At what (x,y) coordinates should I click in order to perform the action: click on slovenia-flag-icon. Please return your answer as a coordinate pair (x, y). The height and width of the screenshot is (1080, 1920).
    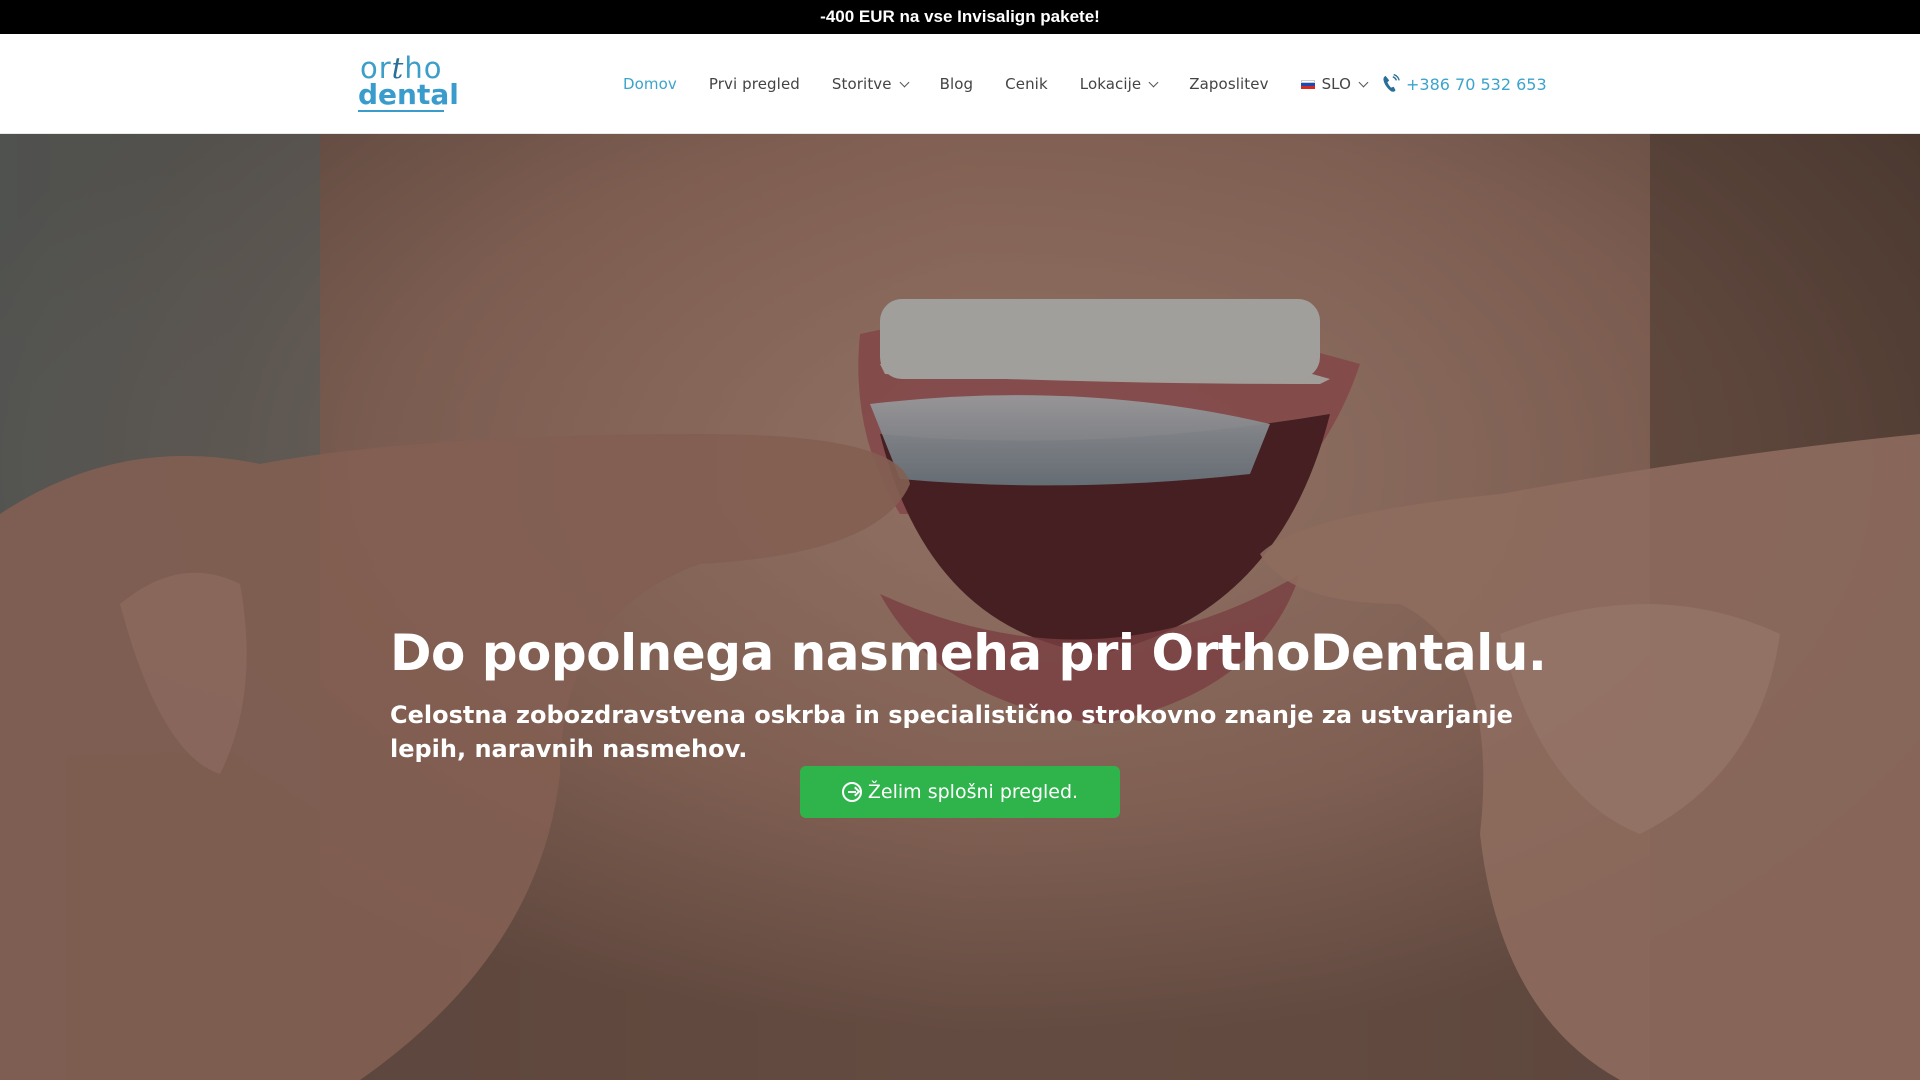
    Looking at the image, I should click on (1307, 84).